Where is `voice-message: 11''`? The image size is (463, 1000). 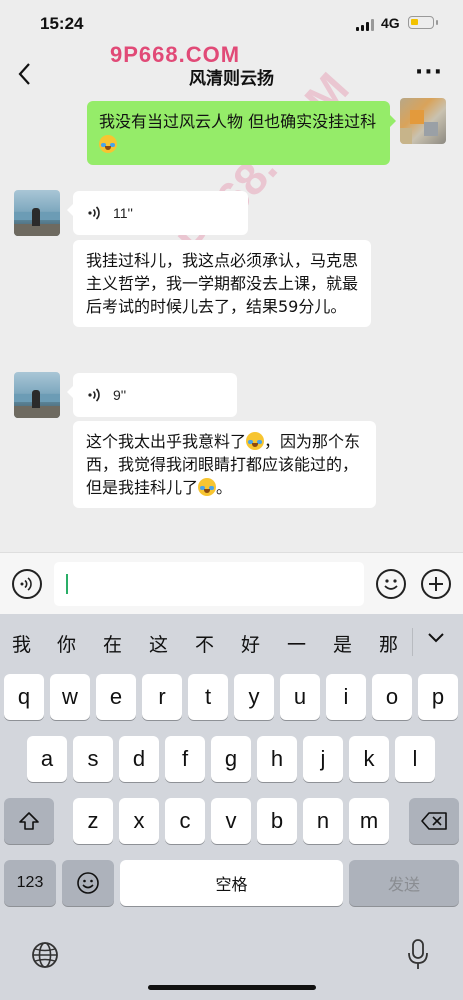 voice-message: 11'' is located at coordinates (157, 213).